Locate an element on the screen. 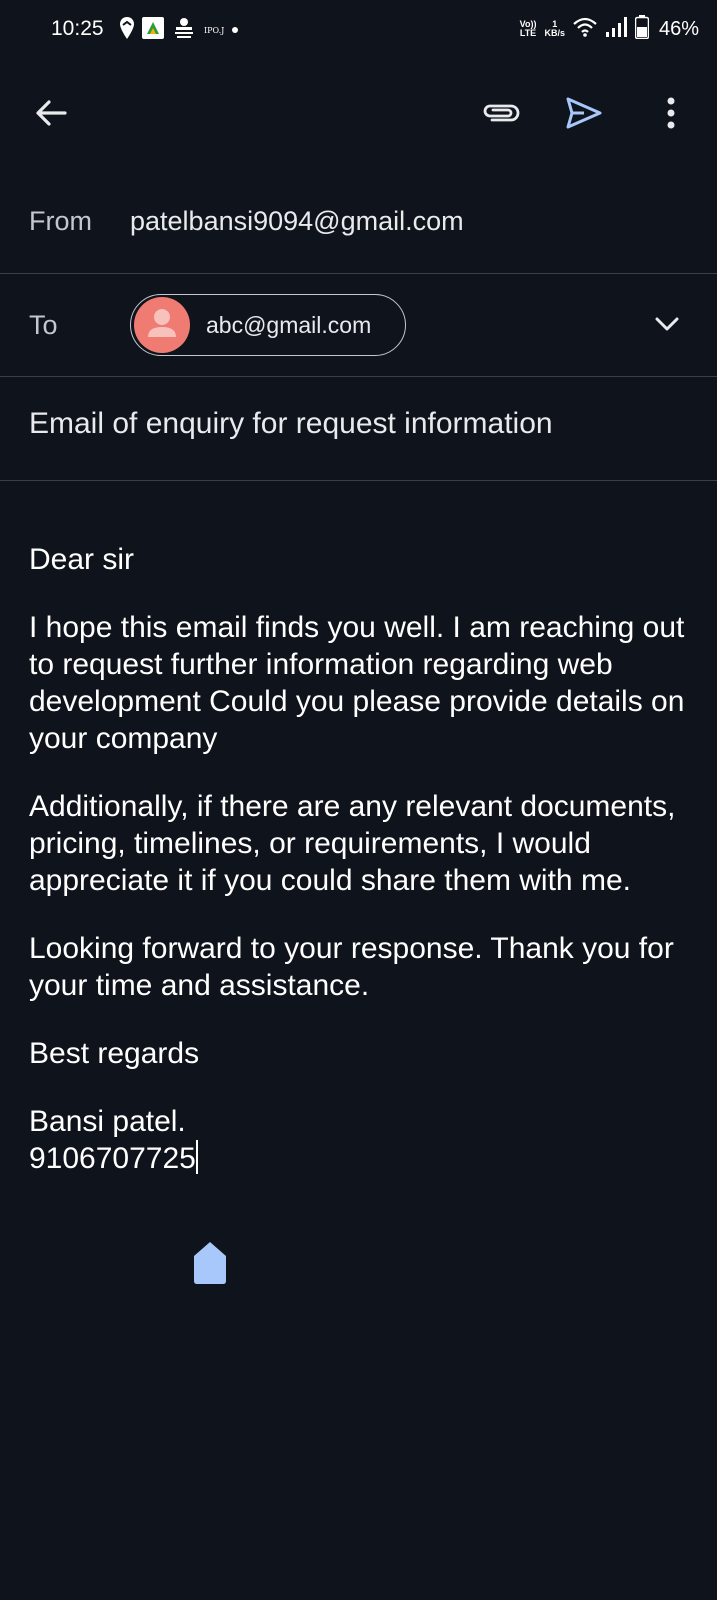 The image size is (717, 1600). volte-indicator: Vo)) LTE is located at coordinates (528, 28).